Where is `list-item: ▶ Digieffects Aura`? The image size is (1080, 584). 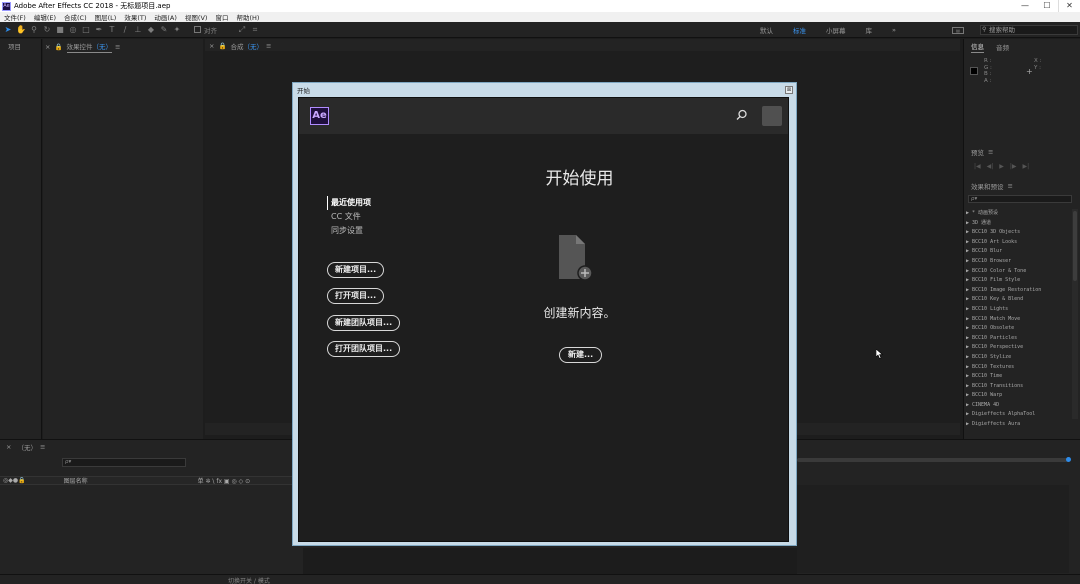
list-item: ▶ Digieffects Aura is located at coordinates (1018, 425).